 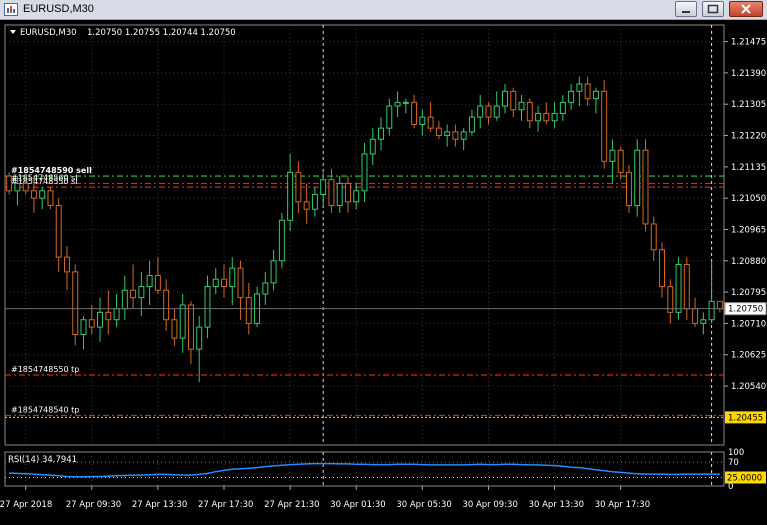 What do you see at coordinates (11, 9) in the screenshot?
I see `chart-app-icon` at bounding box center [11, 9].